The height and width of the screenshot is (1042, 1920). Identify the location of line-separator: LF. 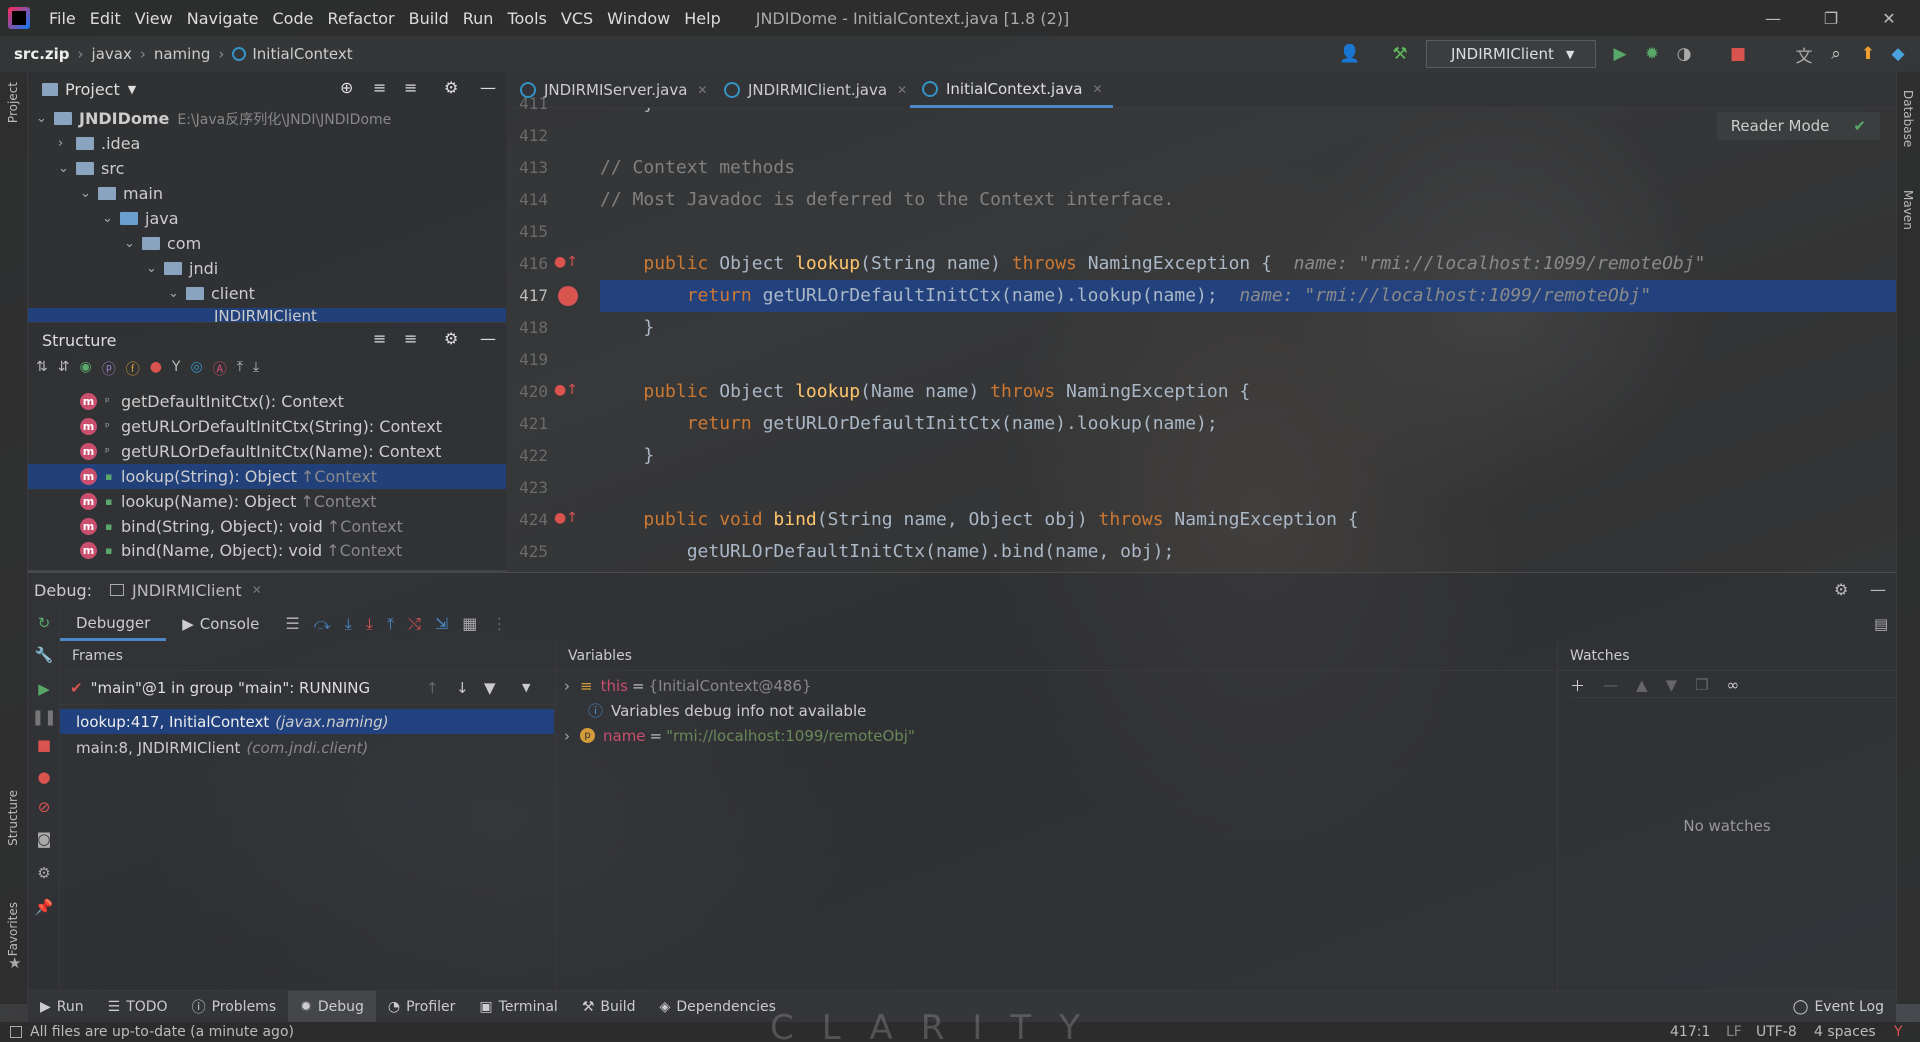
(1734, 1032).